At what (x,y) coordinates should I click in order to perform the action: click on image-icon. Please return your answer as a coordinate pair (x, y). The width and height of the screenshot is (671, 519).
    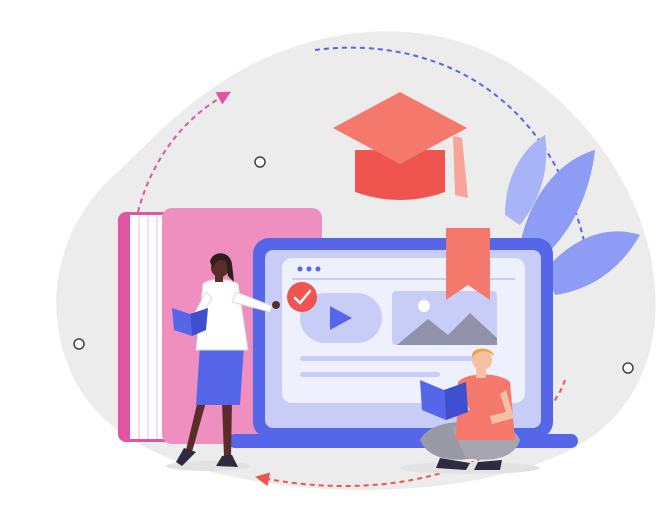
    Looking at the image, I should click on (444, 318).